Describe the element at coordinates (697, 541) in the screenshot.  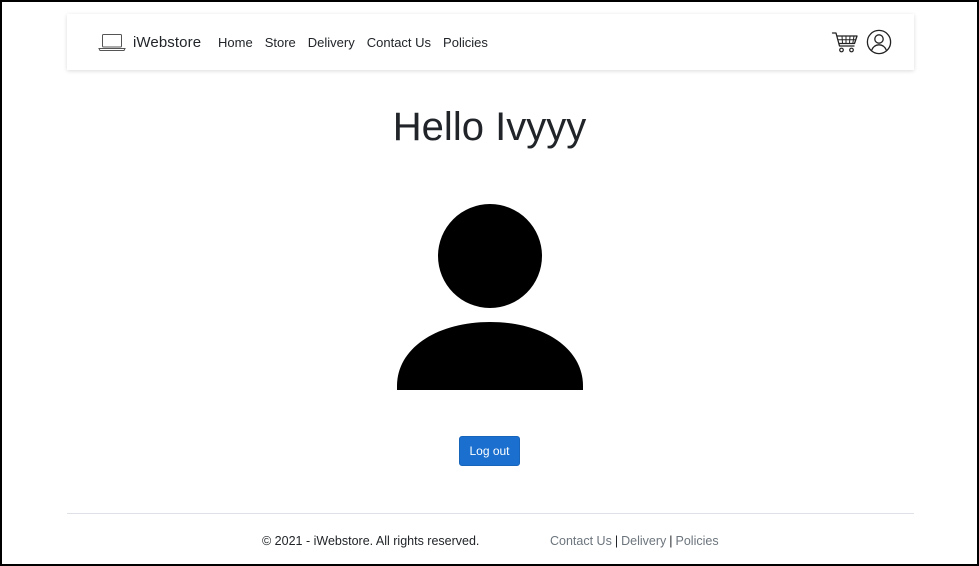
I see `footer-link-policies: Policies` at that location.